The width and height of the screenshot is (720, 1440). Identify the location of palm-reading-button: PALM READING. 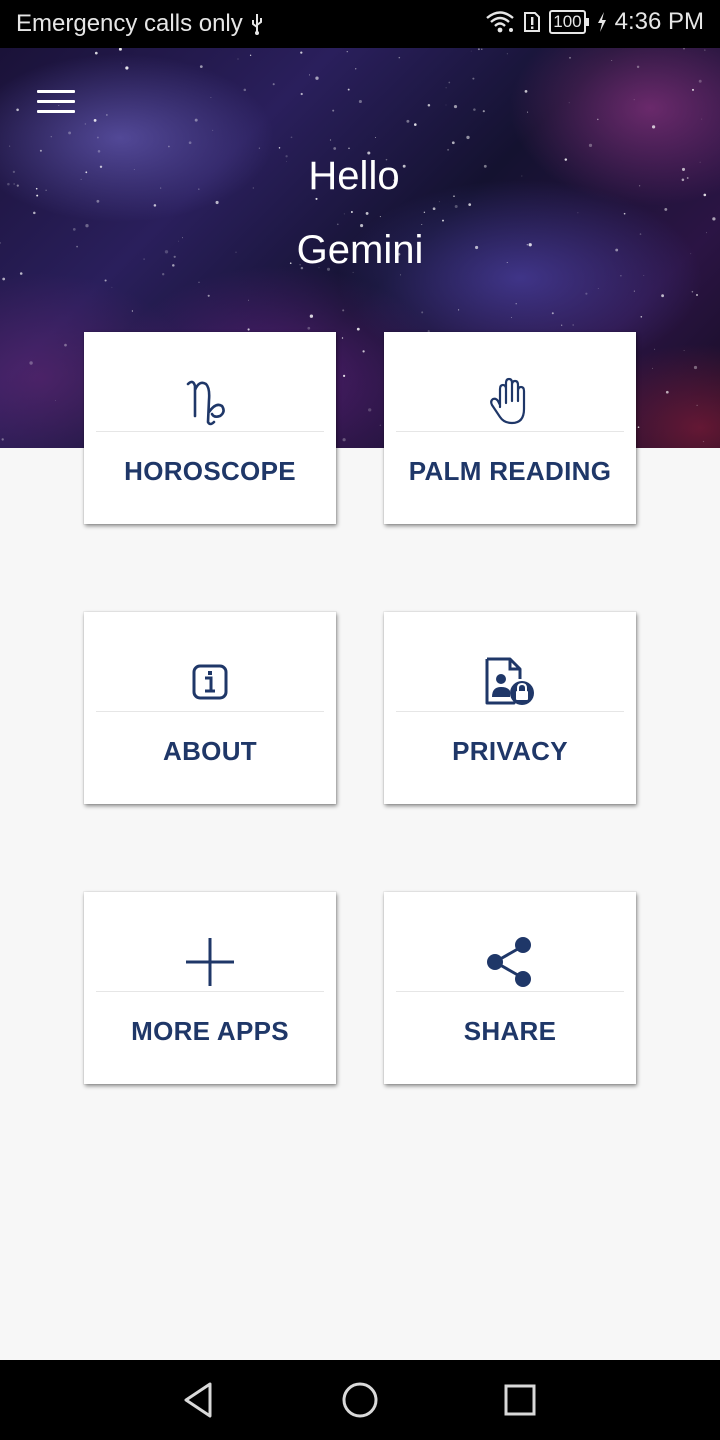
(510, 428).